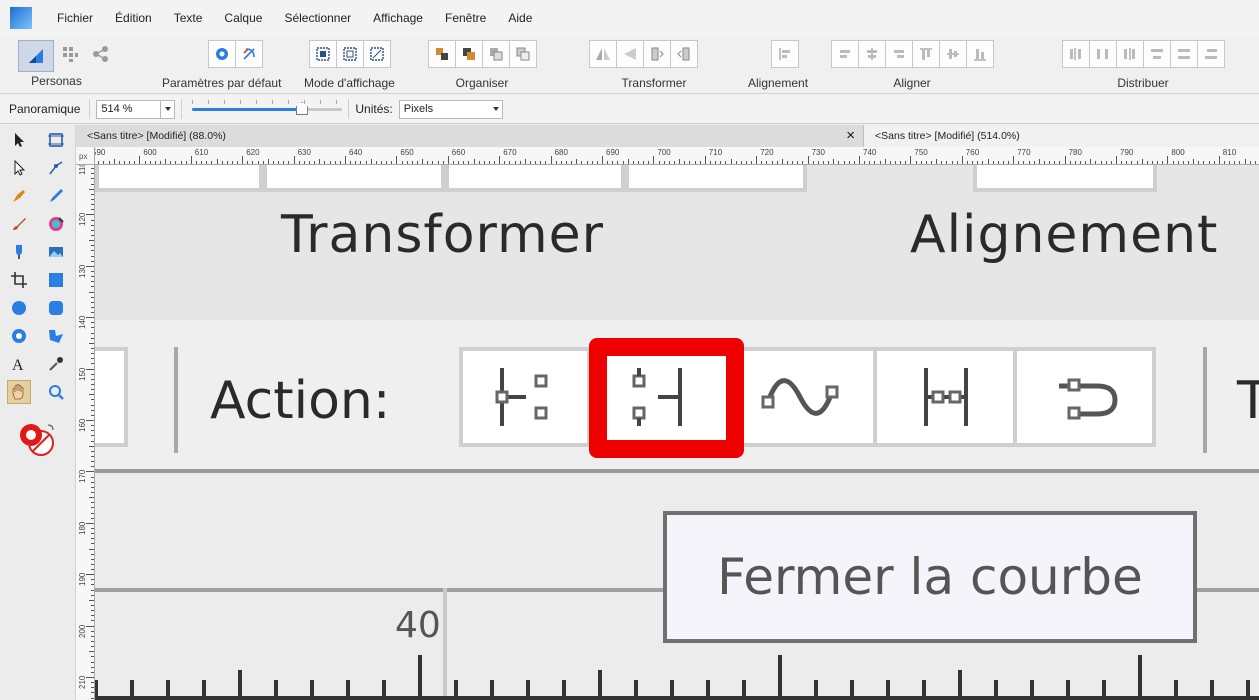  Describe the element at coordinates (980, 54) in the screenshot. I see `align-bottom-icon` at that location.